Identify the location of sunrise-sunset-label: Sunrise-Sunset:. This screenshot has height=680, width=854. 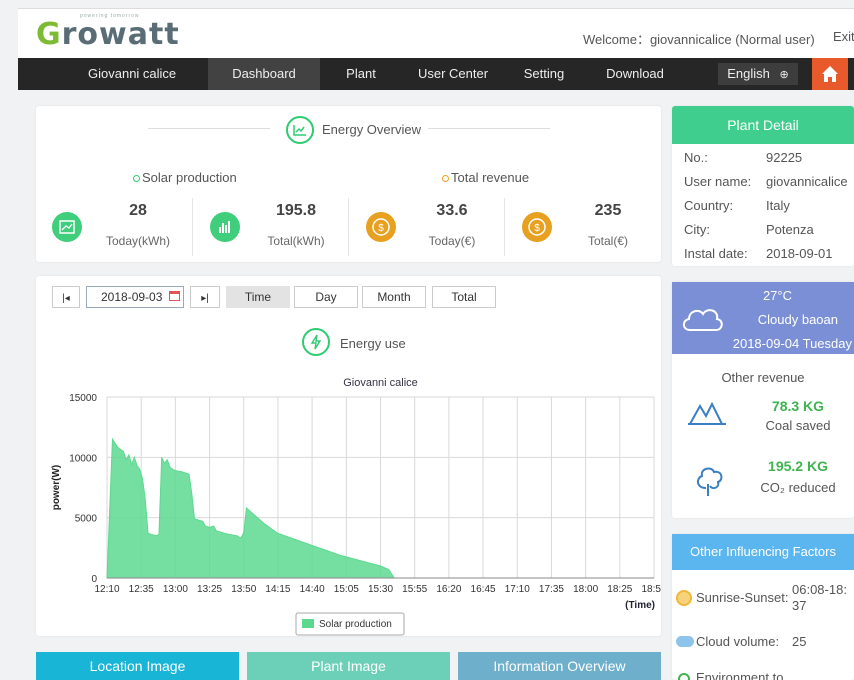
(742, 597).